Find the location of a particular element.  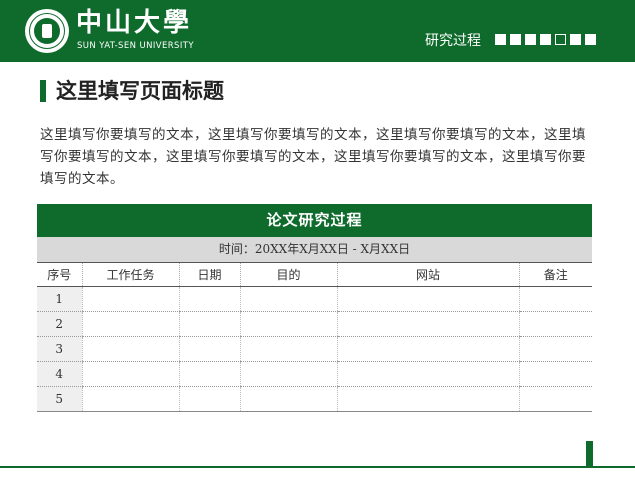

university-seal-icon is located at coordinates (47, 31).